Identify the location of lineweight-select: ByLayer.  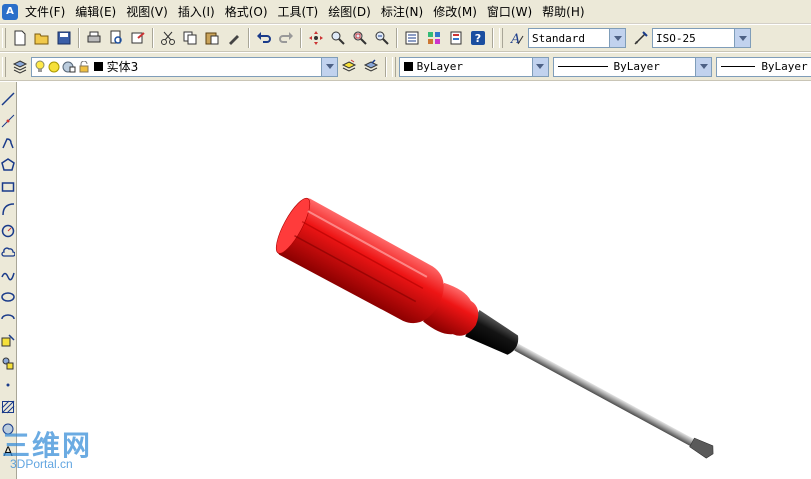
(763, 66).